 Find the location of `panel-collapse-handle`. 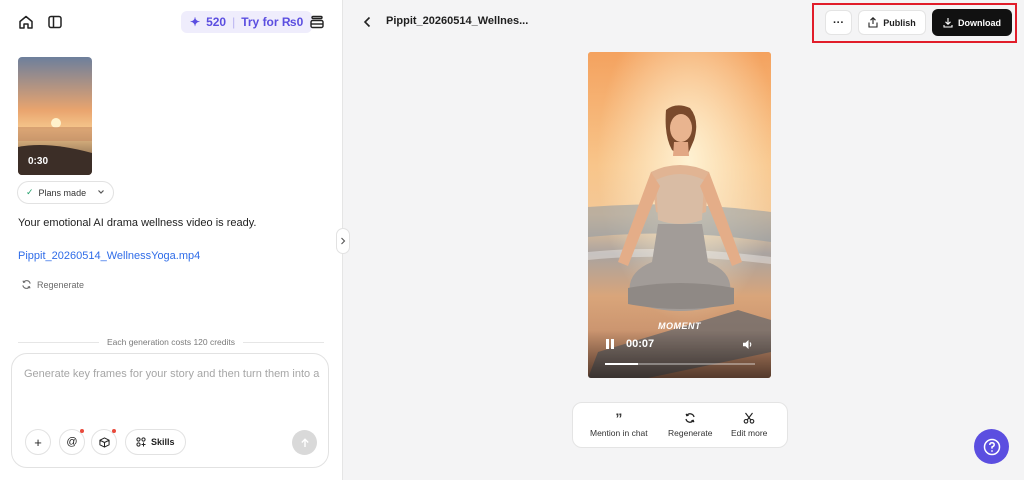

panel-collapse-handle is located at coordinates (343, 241).